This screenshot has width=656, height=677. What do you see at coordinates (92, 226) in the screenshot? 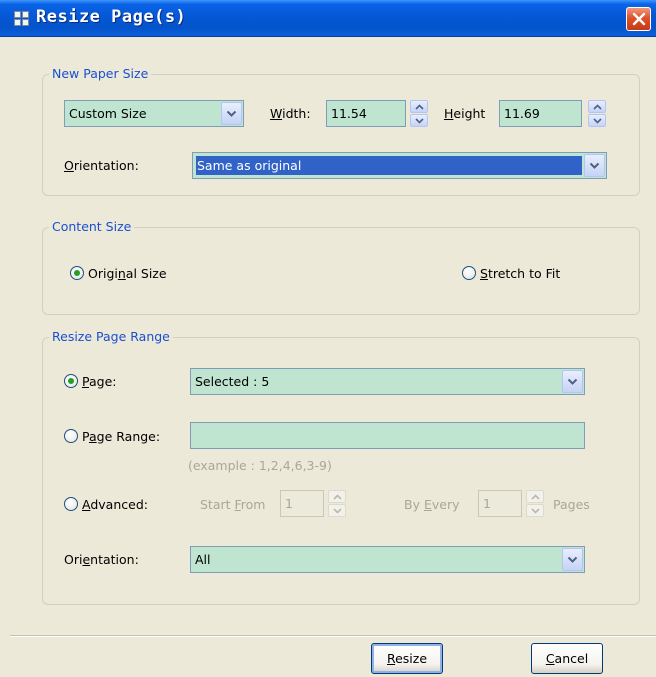
I see `content-size-legend: Content Size` at bounding box center [92, 226].